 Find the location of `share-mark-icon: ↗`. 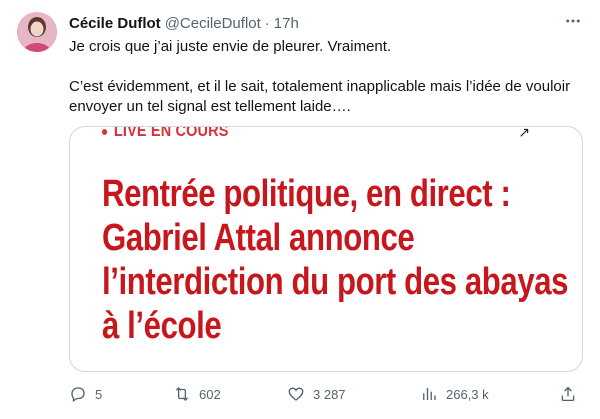

share-mark-icon: ↗ is located at coordinates (524, 133).